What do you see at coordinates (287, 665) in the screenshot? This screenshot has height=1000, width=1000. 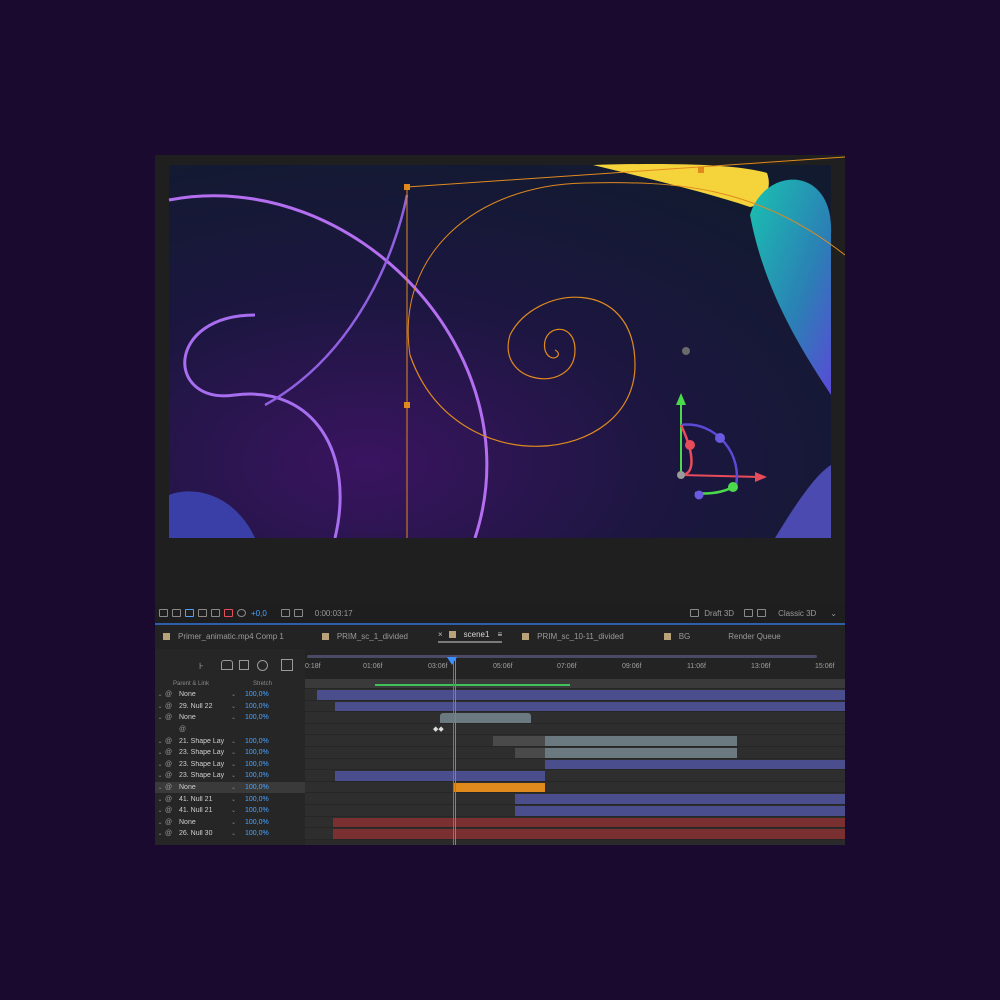 I see `graph-editor-icon` at bounding box center [287, 665].